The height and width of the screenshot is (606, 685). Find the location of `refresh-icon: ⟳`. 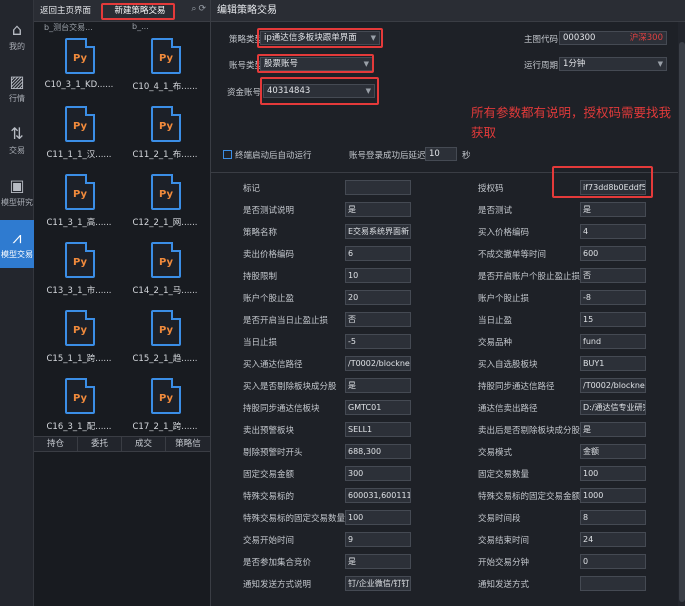

refresh-icon: ⟳ is located at coordinates (203, 9).